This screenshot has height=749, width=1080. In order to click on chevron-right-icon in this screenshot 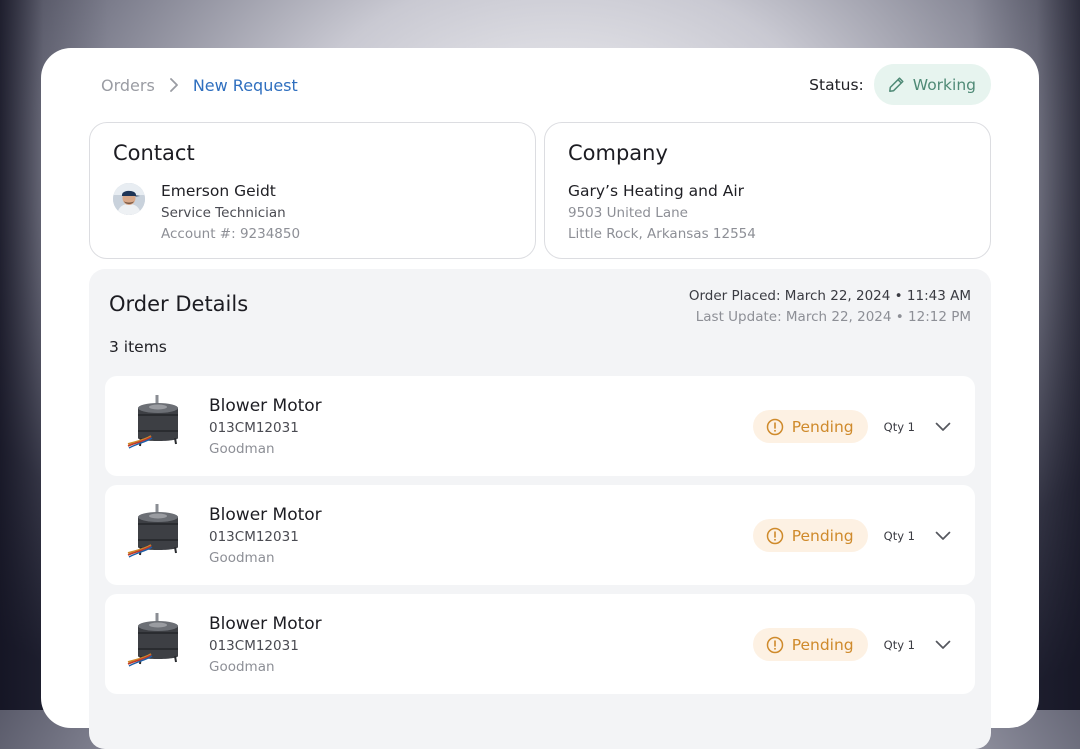, I will do `click(174, 85)`.